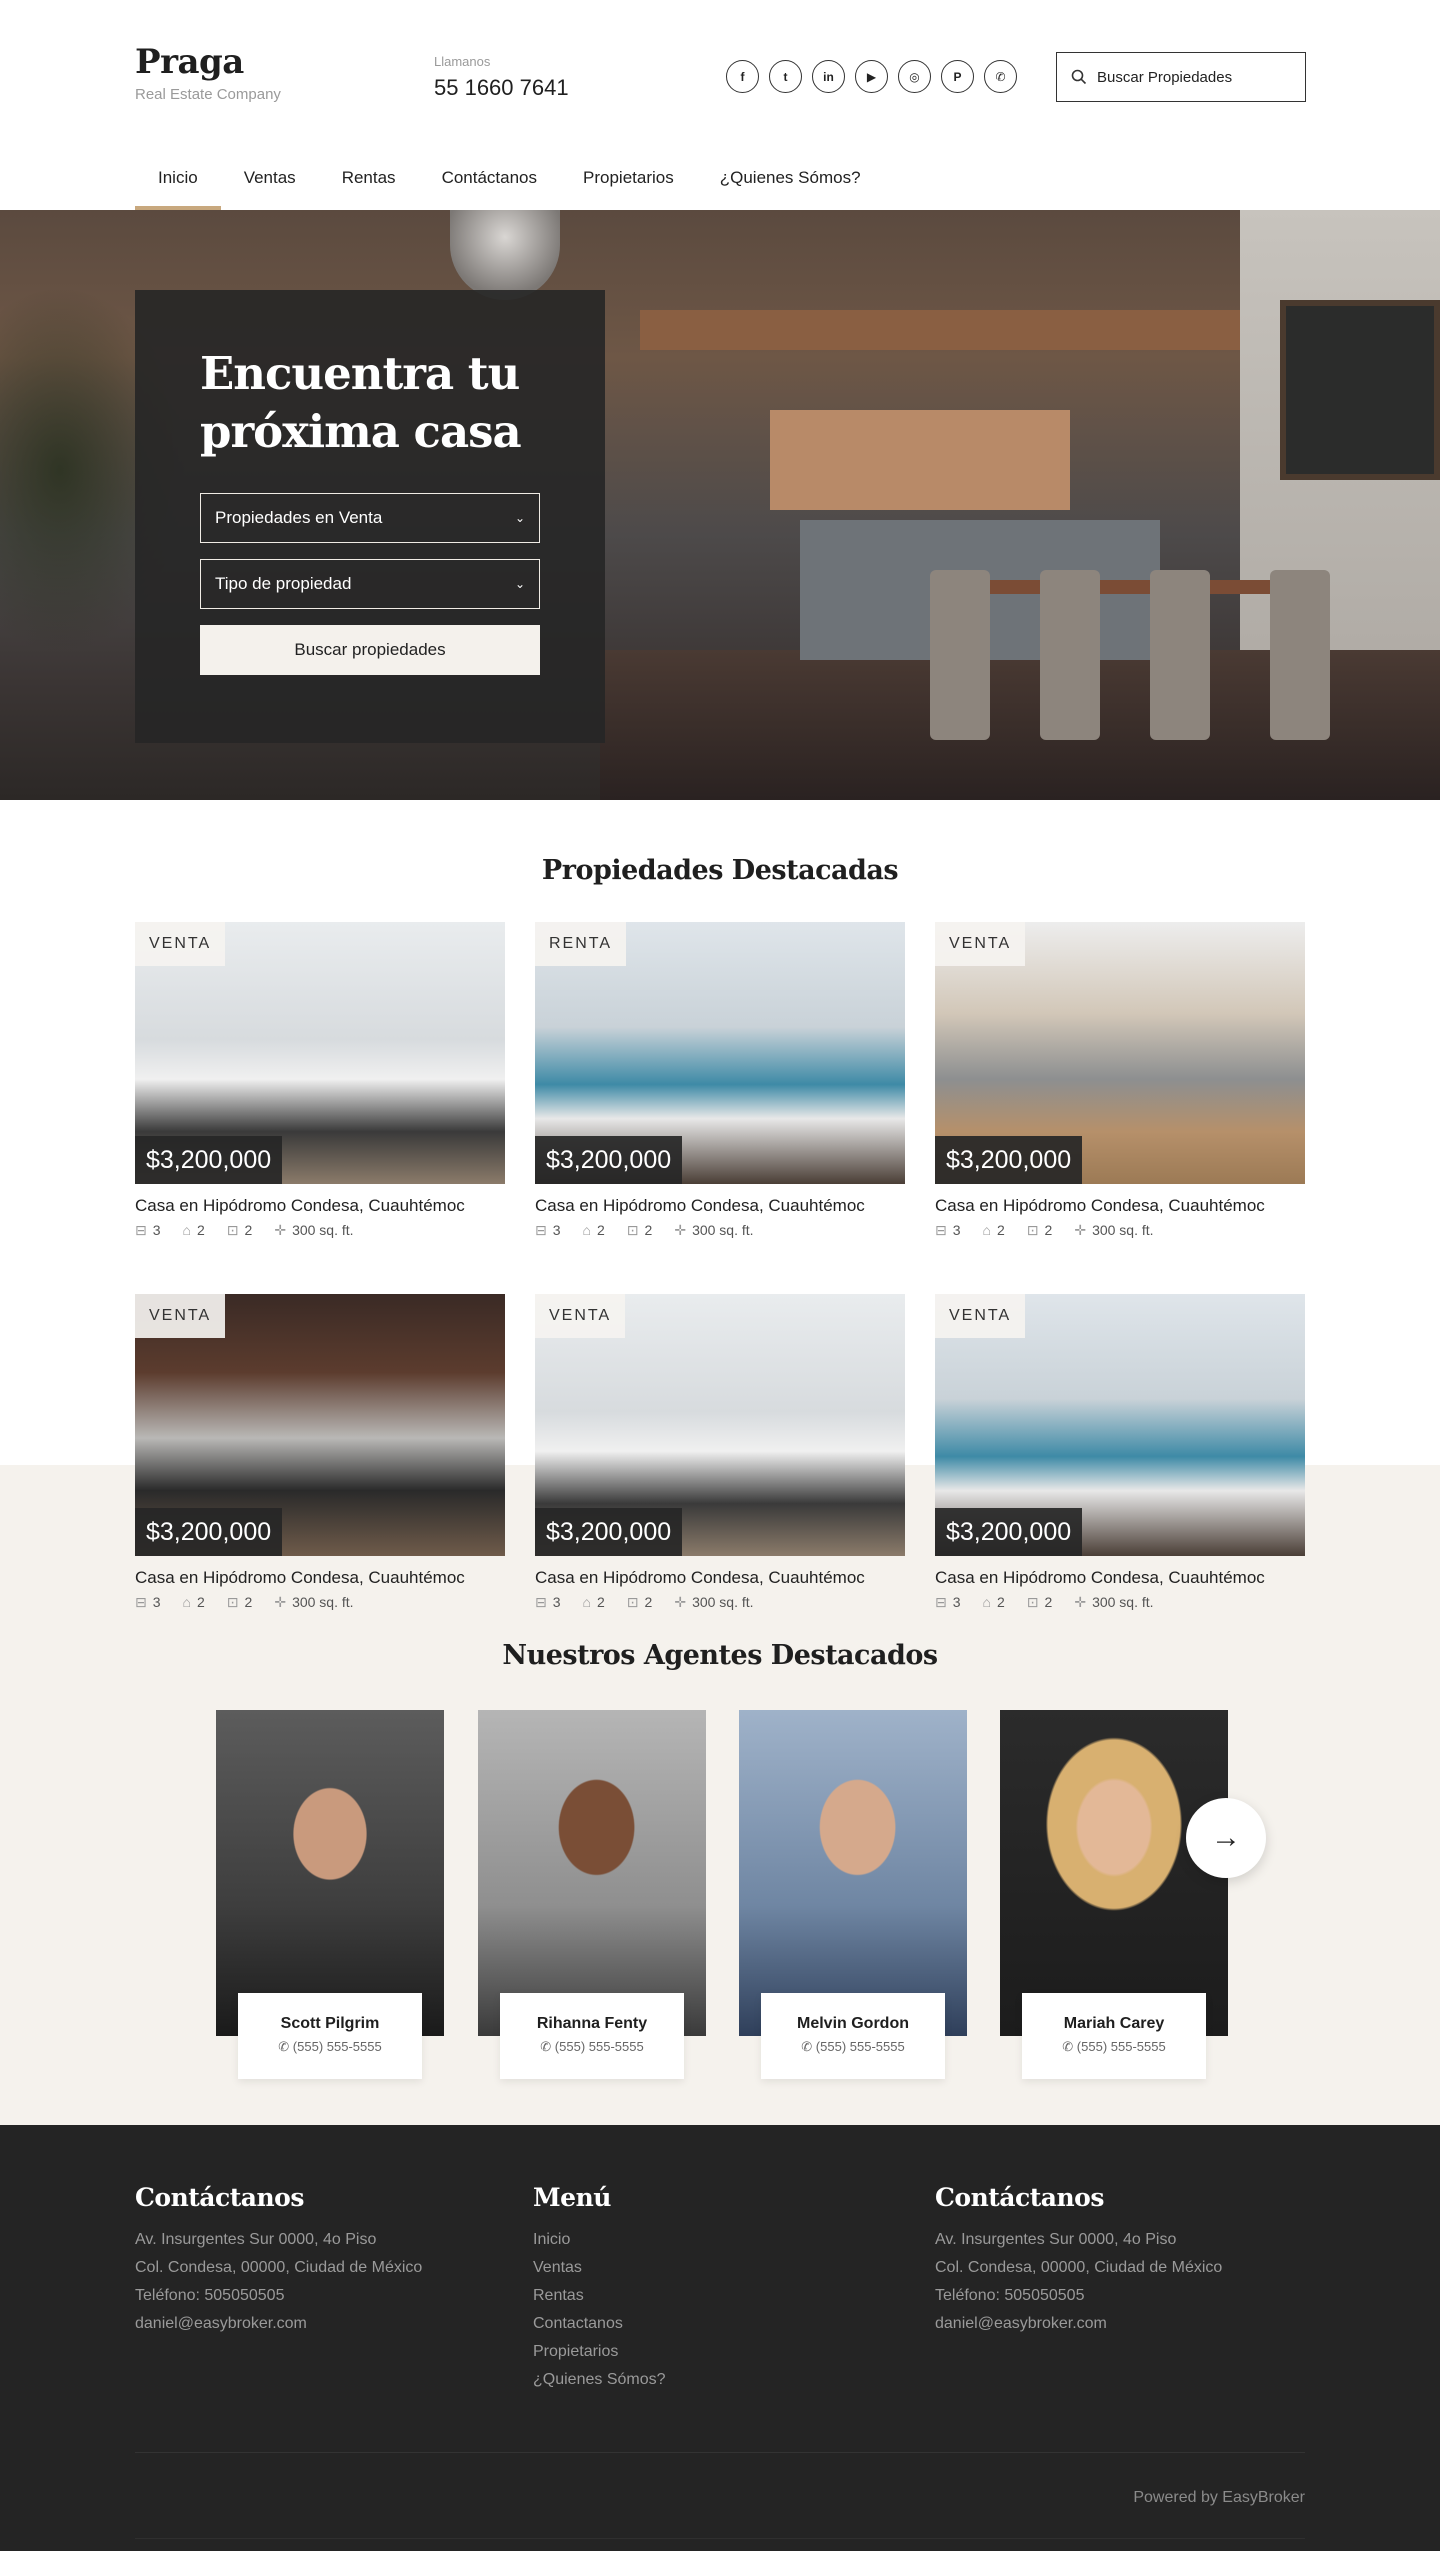  Describe the element at coordinates (501, 88) in the screenshot. I see `call-number: 55 1660 7641` at that location.